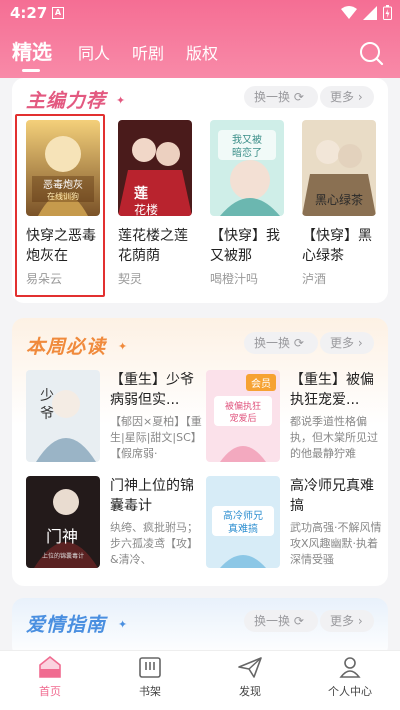 This screenshot has height=710, width=400. What do you see at coordinates (60, 205) in the screenshot?
I see `selection-highlight` at bounding box center [60, 205].